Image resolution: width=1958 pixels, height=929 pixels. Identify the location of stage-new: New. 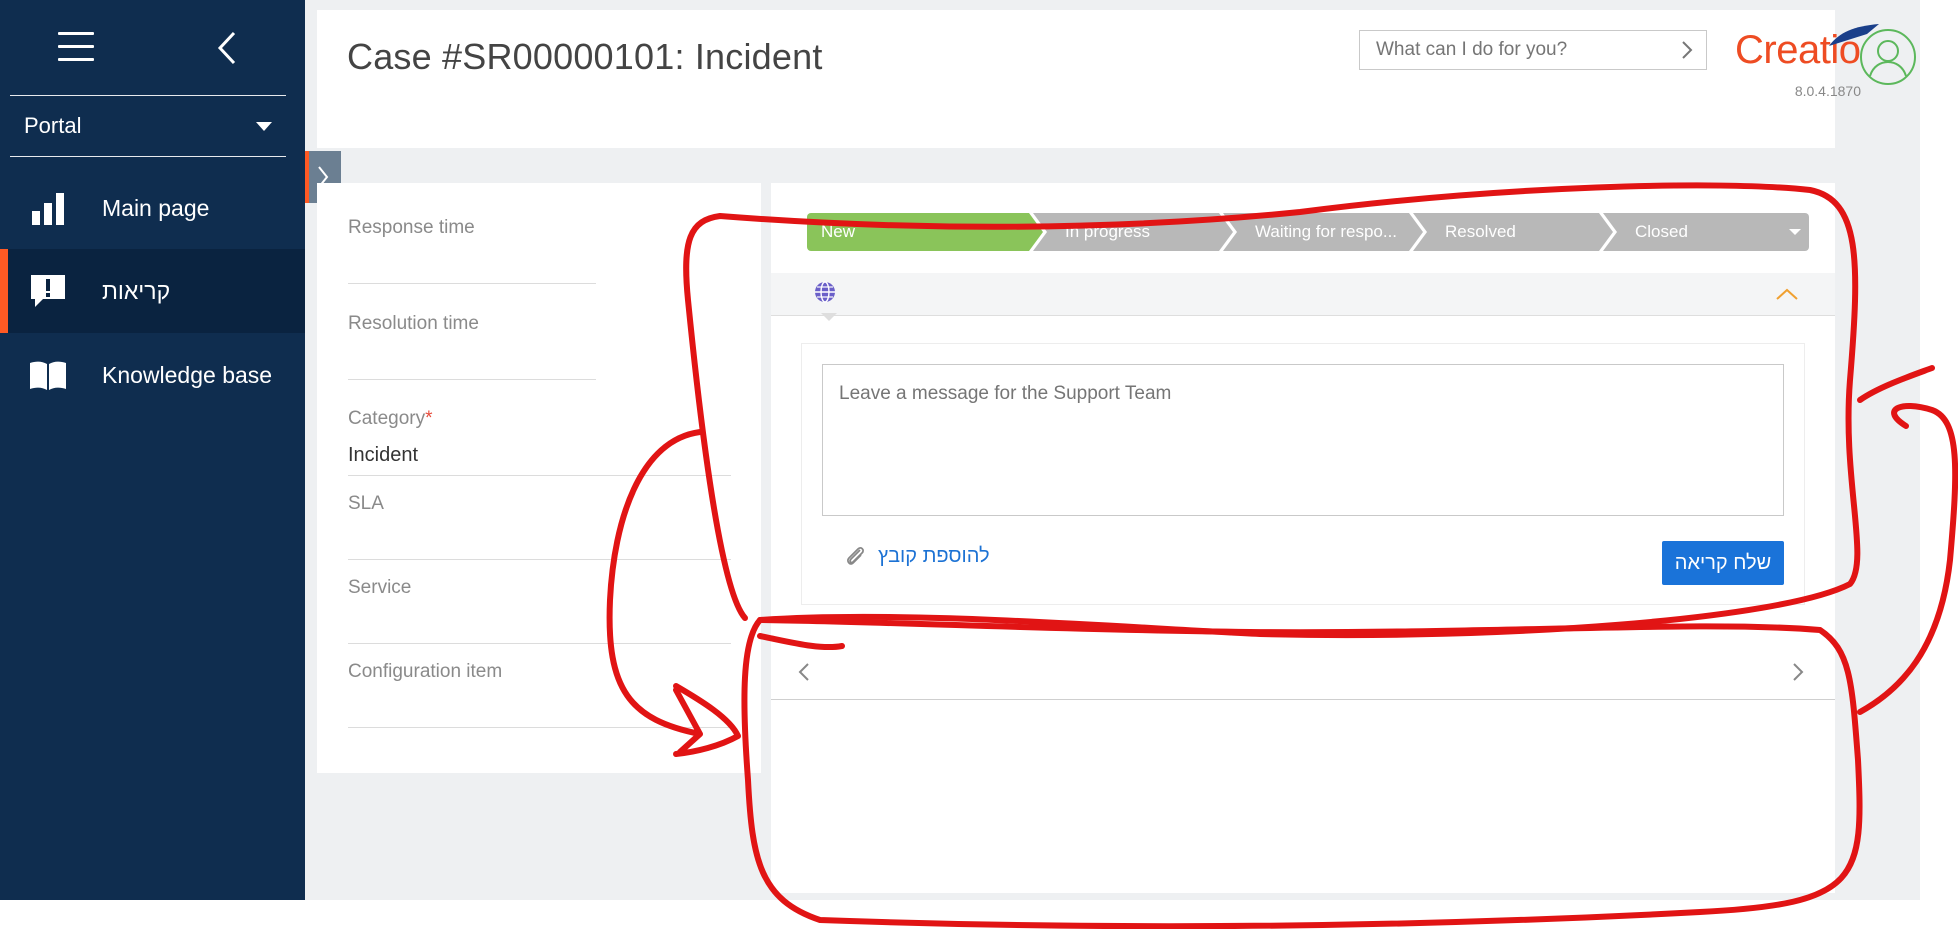
(925, 232).